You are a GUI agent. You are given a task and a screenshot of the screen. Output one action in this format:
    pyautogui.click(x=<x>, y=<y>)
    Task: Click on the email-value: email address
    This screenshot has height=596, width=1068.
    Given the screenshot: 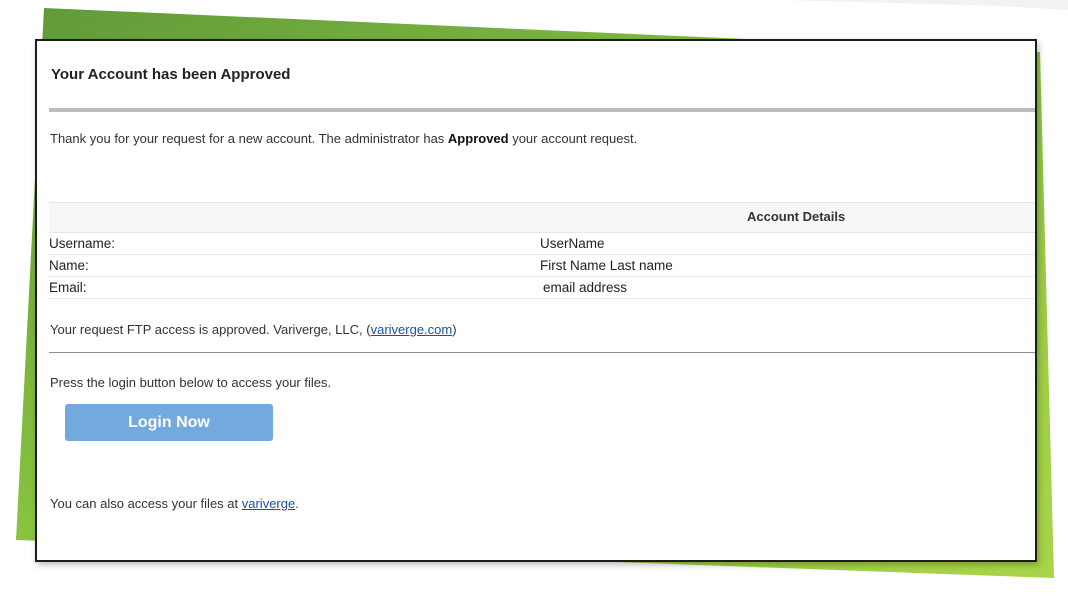 What is the action you would take?
    pyautogui.click(x=585, y=287)
    